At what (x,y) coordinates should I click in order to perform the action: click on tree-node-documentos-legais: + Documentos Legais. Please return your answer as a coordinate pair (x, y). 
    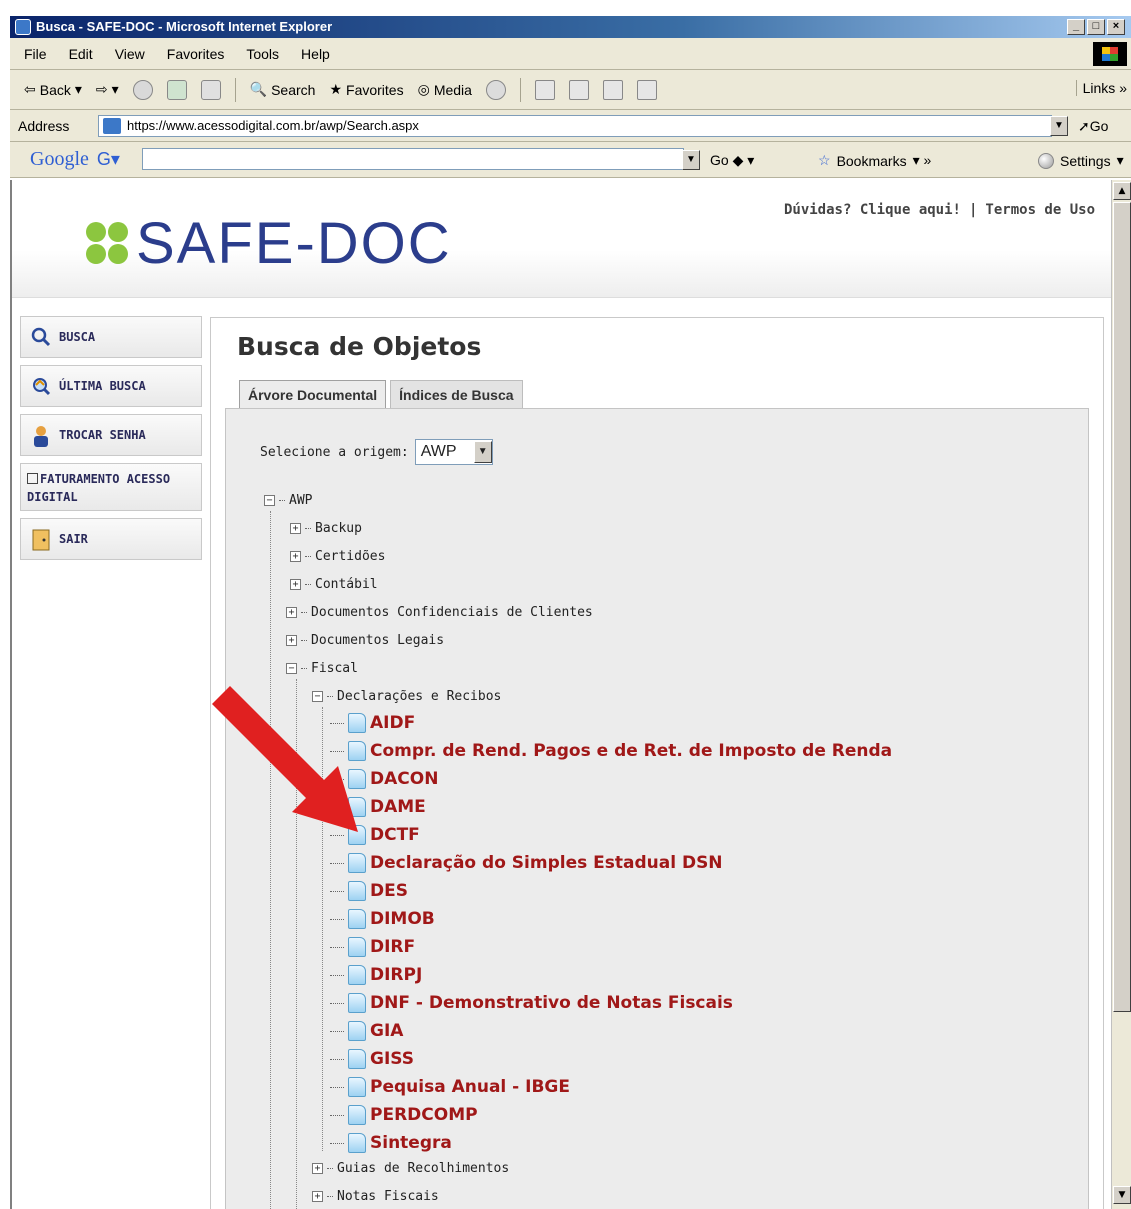
    Looking at the image, I should click on (365, 640).